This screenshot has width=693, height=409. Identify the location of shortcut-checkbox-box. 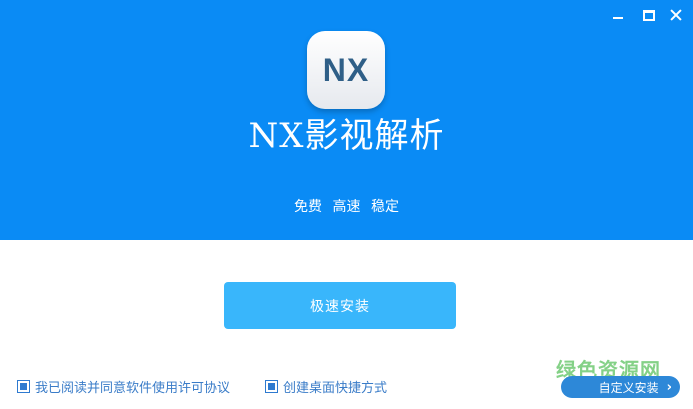
(271, 386).